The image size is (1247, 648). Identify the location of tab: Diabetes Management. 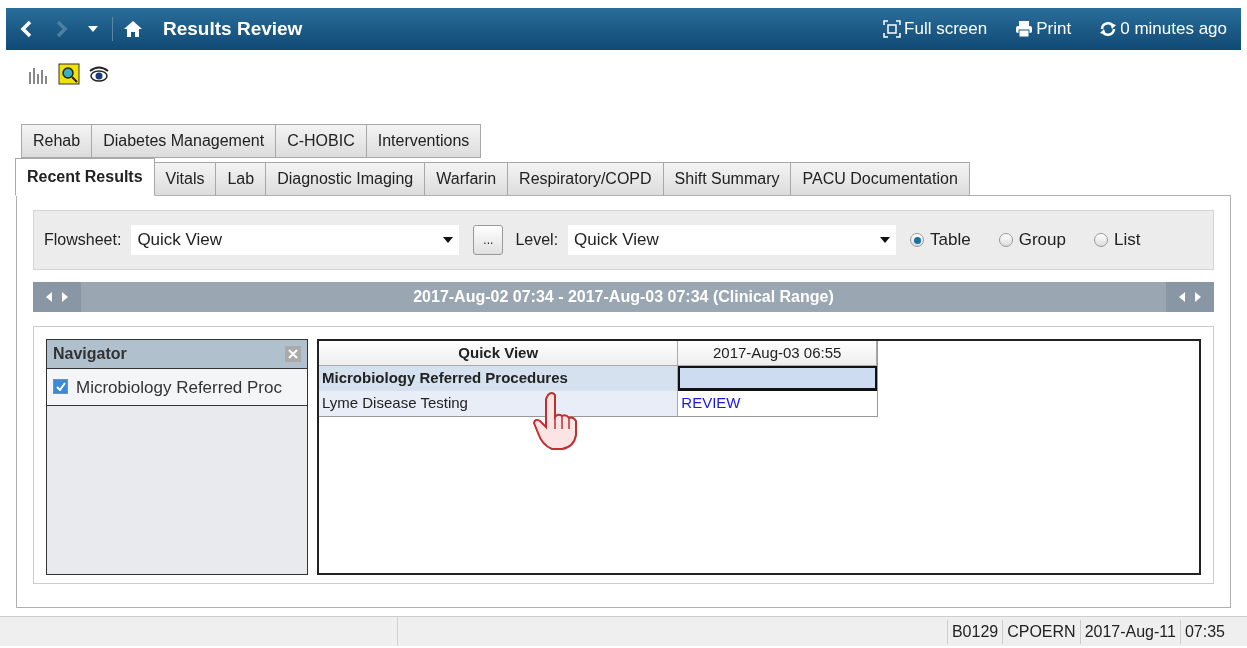
(184, 141).